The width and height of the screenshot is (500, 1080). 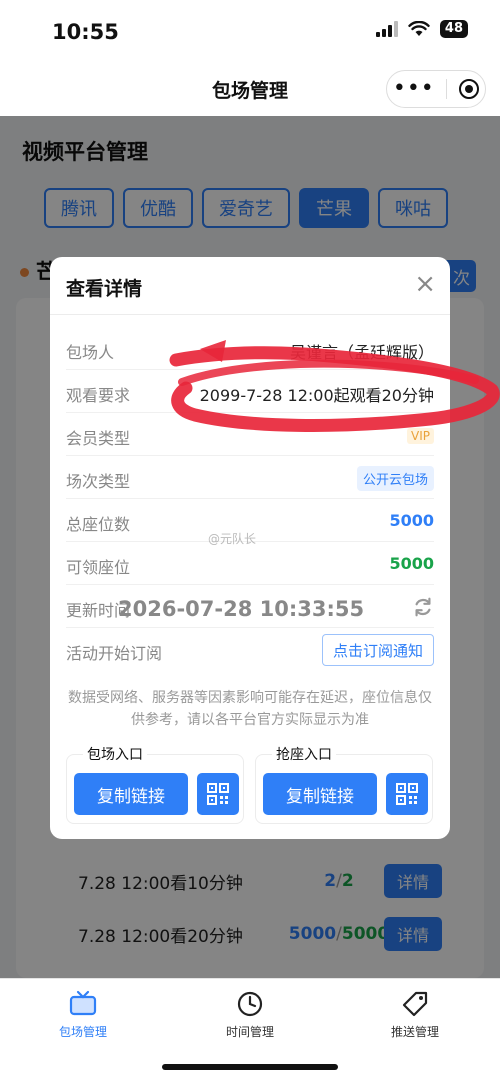 I want to click on seat-grab-entry-box: 抢座入口 复制链接, so click(x=344, y=784).